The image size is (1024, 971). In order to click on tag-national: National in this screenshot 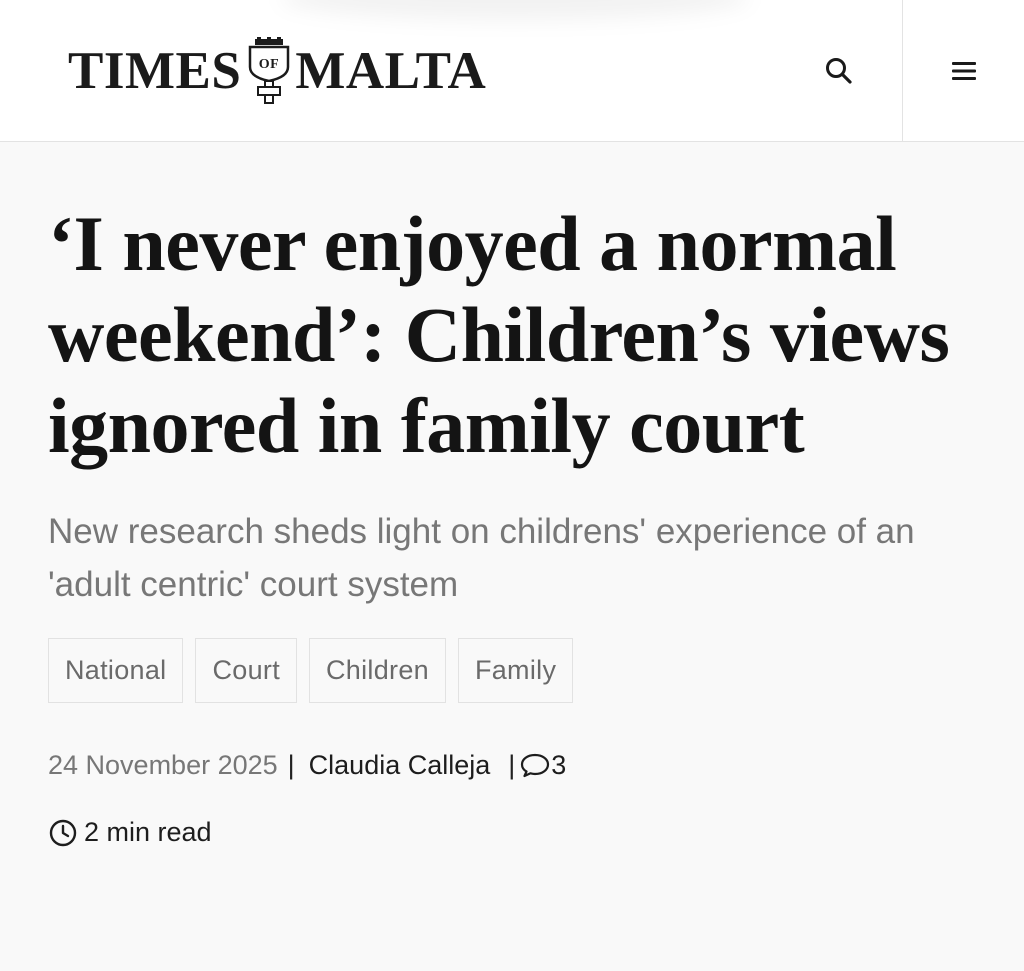, I will do `click(116, 670)`.